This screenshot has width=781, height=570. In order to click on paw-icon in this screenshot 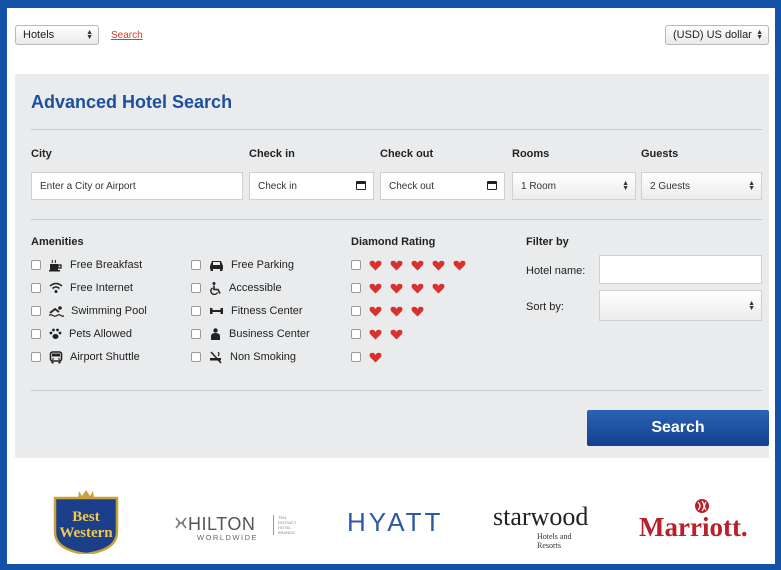, I will do `click(55, 333)`.